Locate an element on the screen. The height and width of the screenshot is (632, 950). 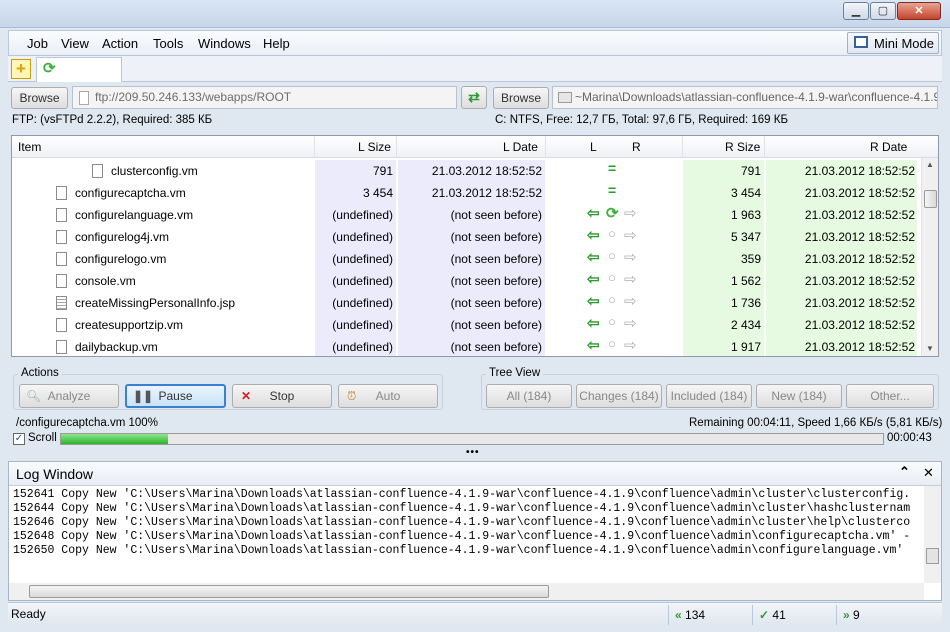
col-ldate: L Date is located at coordinates (520, 147).